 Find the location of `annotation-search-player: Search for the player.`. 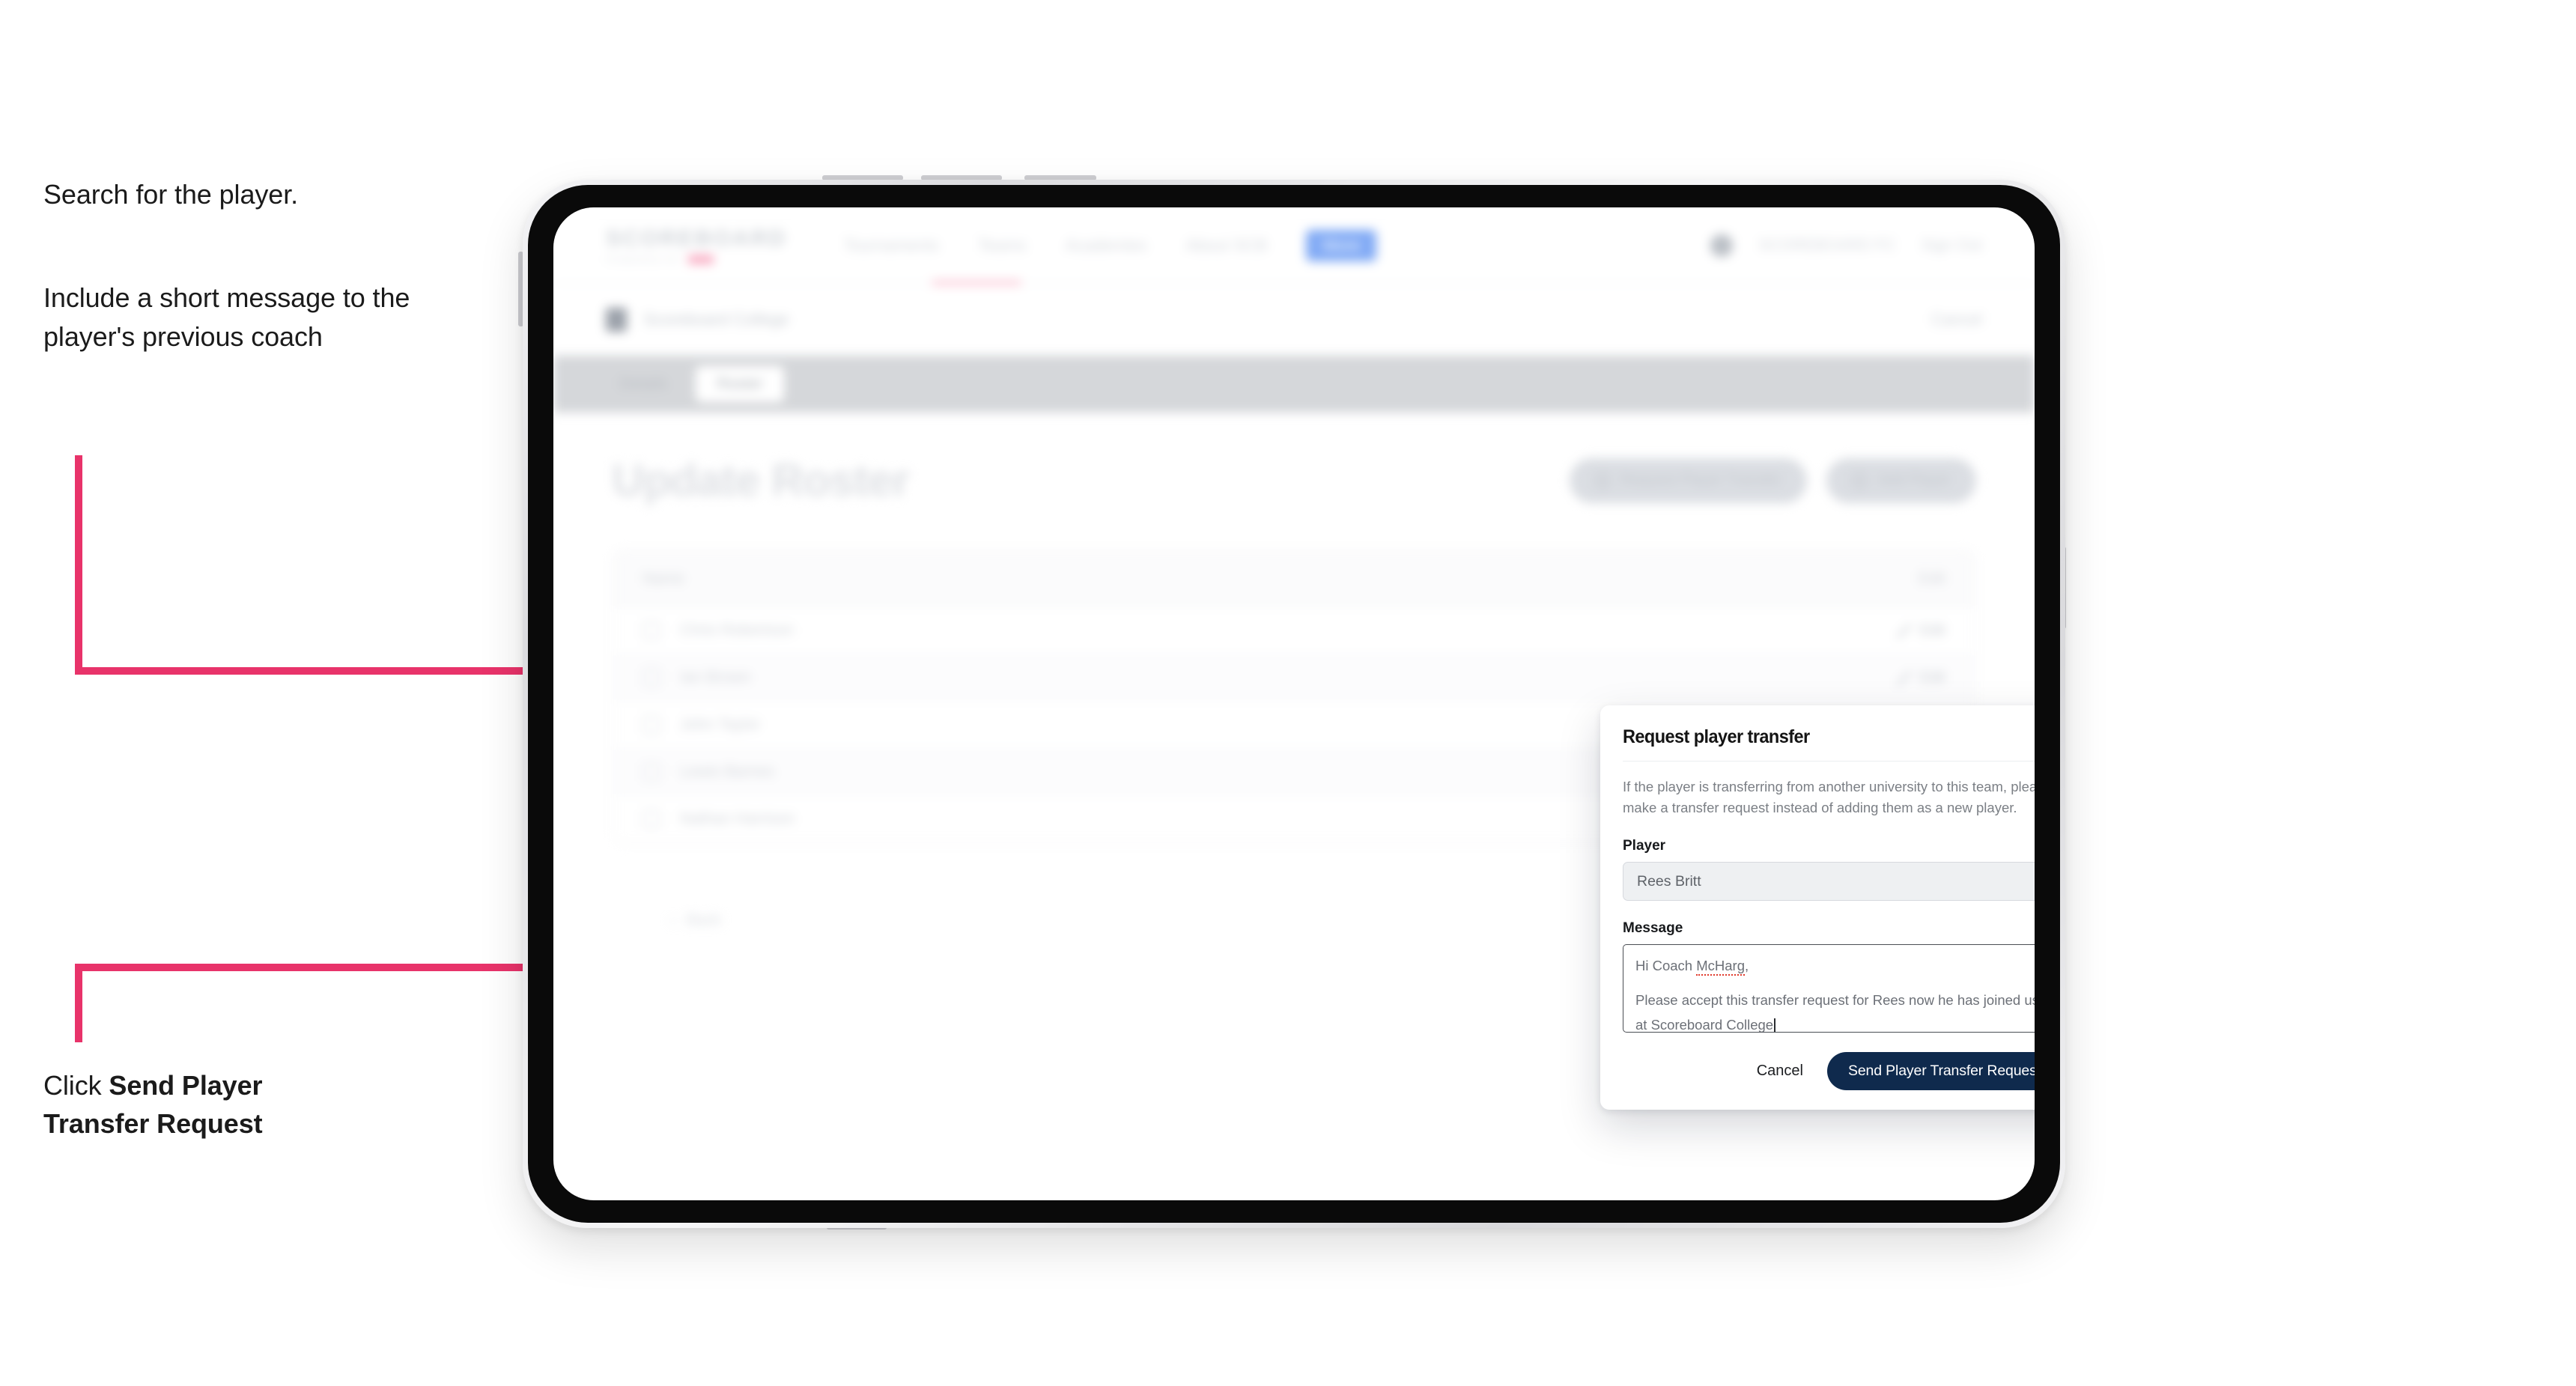

annotation-search-player: Search for the player. is located at coordinates (170, 194).